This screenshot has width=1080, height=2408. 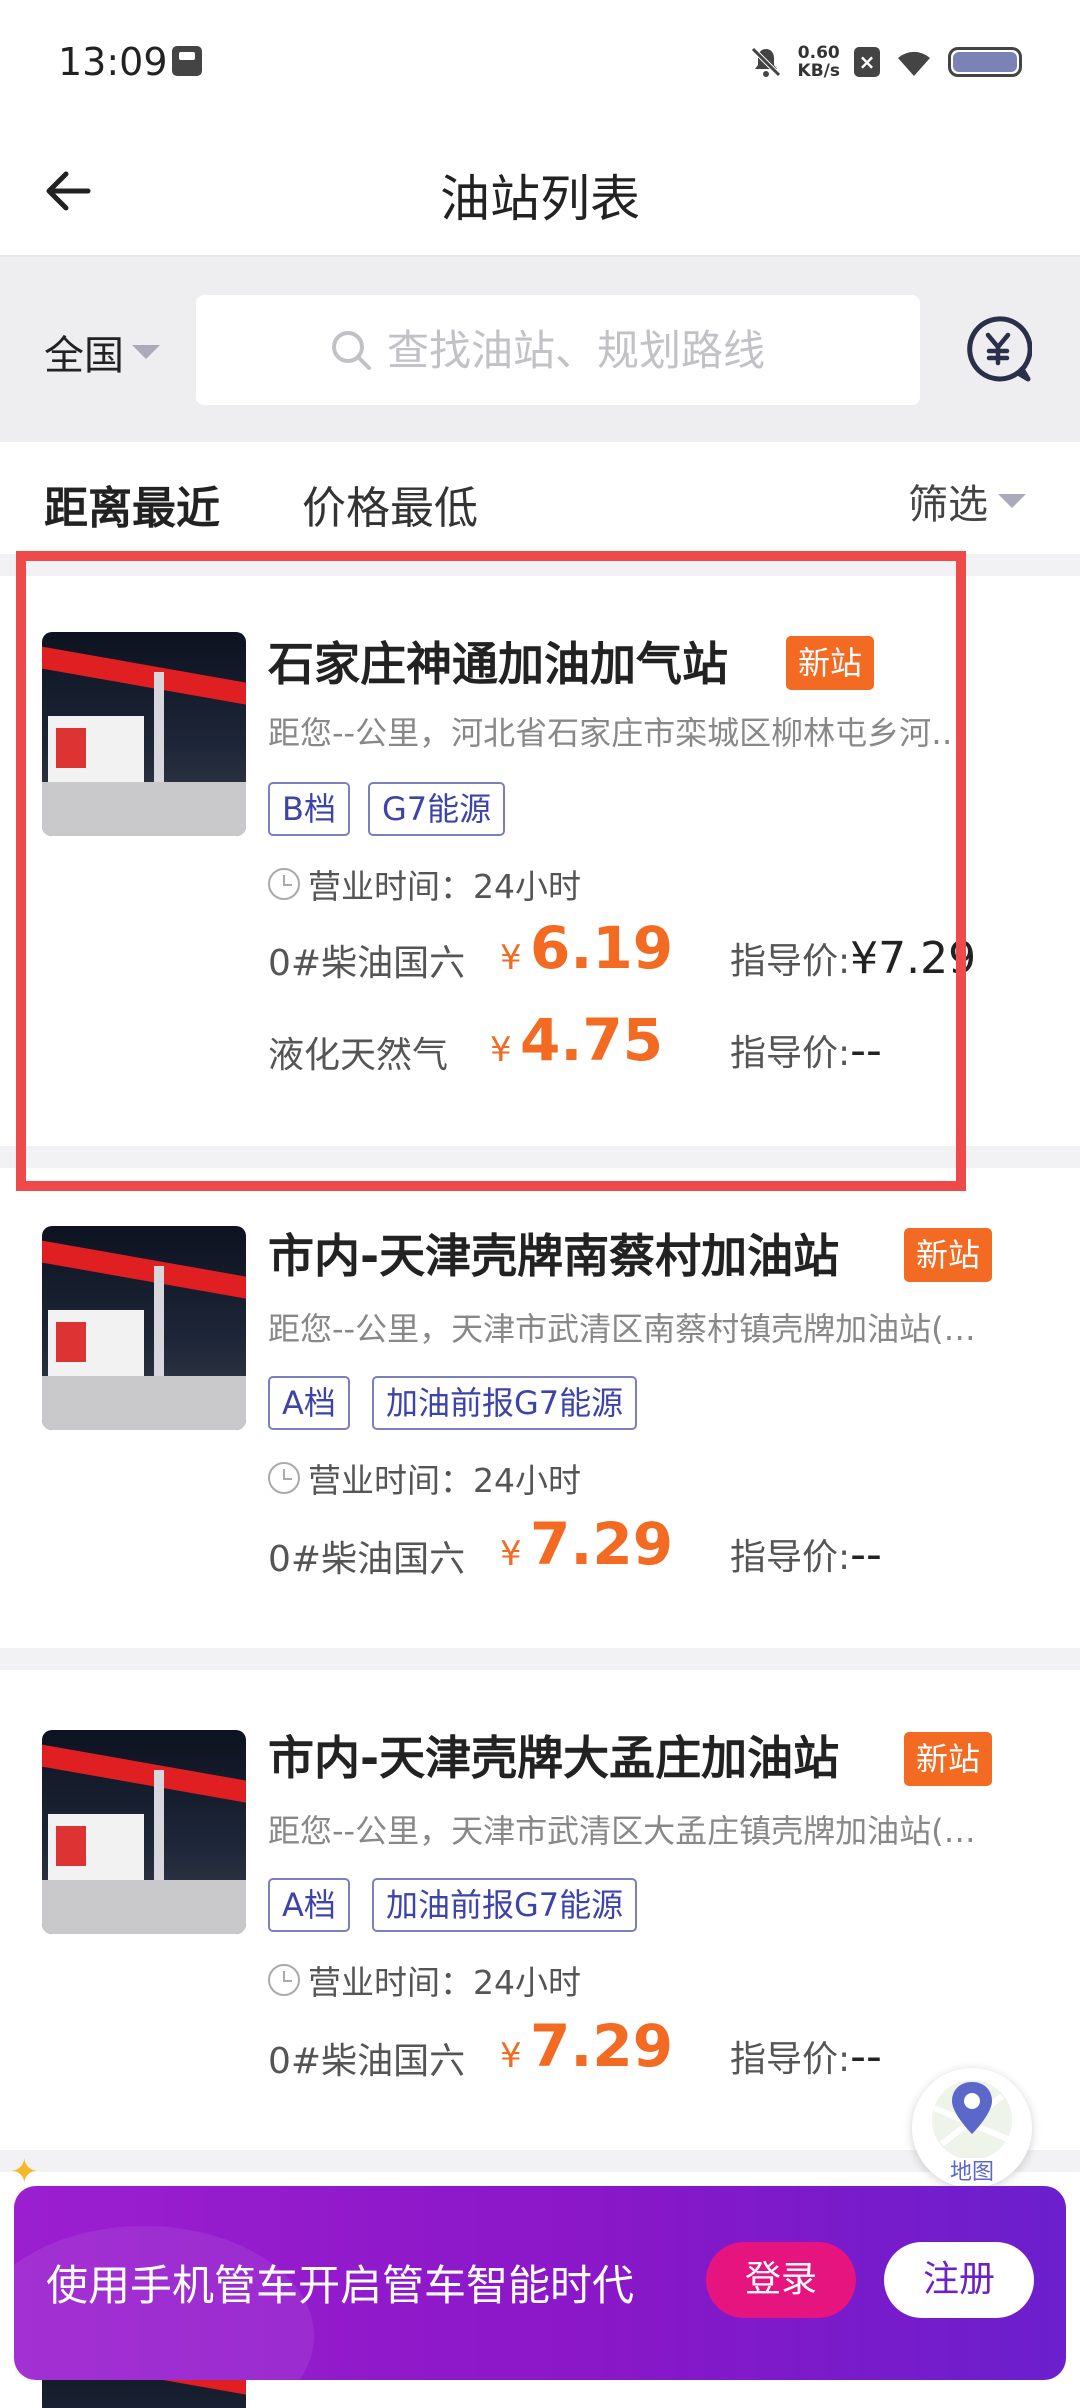 What do you see at coordinates (818, 53) in the screenshot?
I see `network-speed-value: 0.60` at bounding box center [818, 53].